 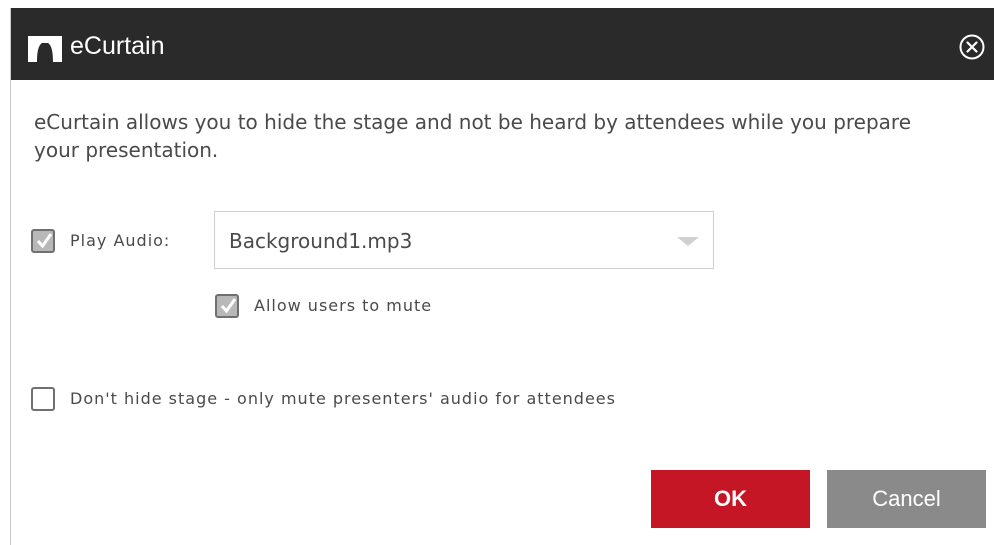 I want to click on close-icon, so click(x=972, y=47).